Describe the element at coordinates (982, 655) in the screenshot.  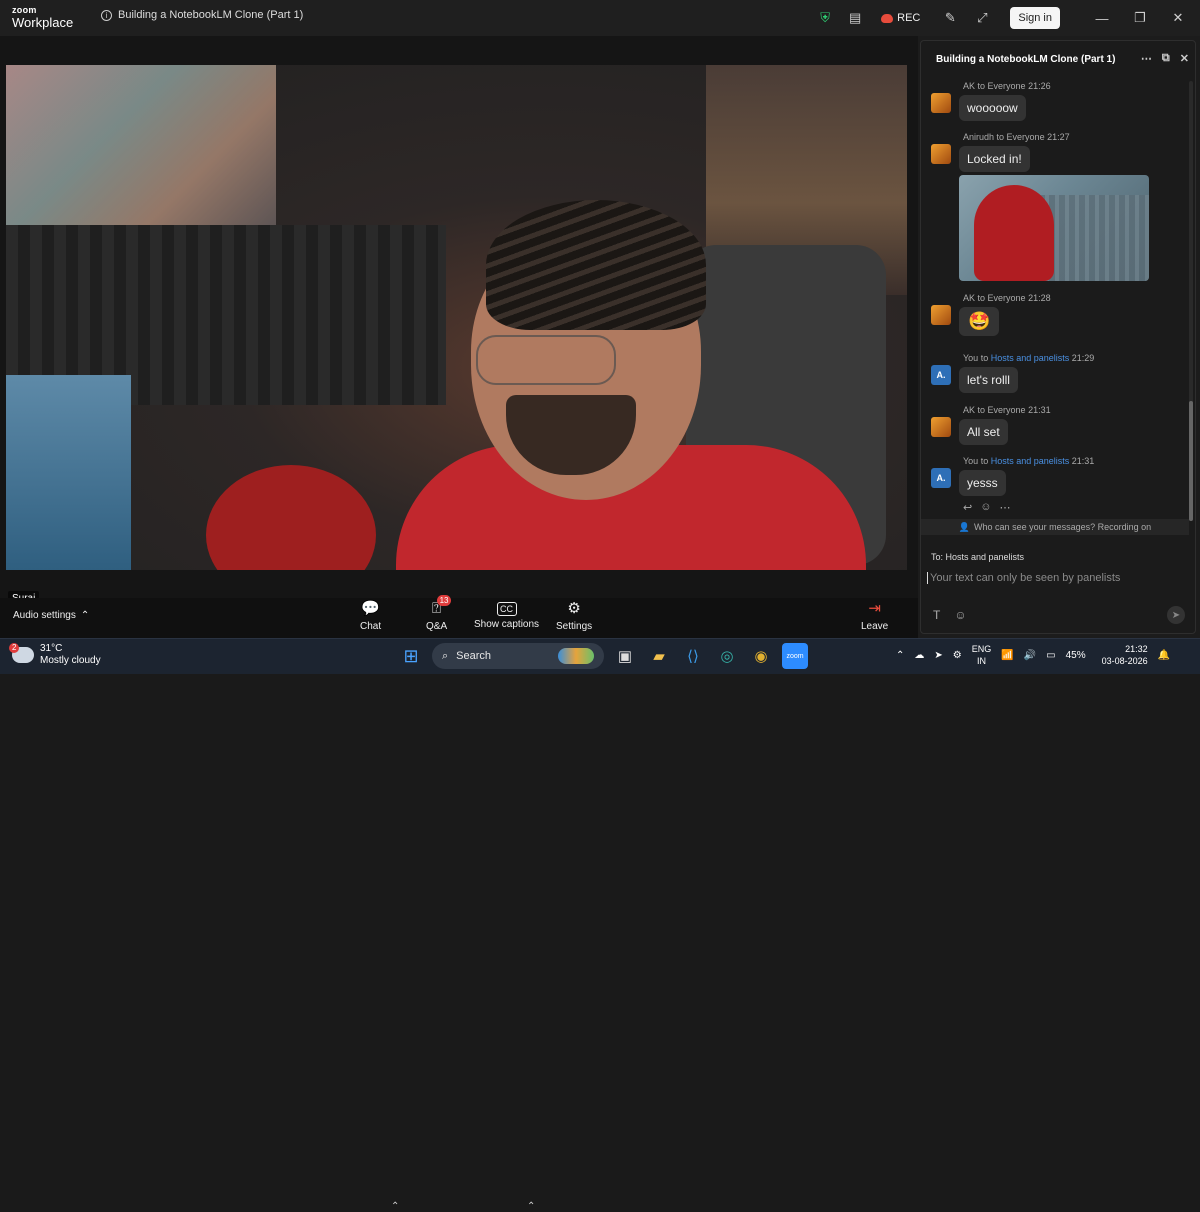
I see `language-indicator: ENG IN` at that location.